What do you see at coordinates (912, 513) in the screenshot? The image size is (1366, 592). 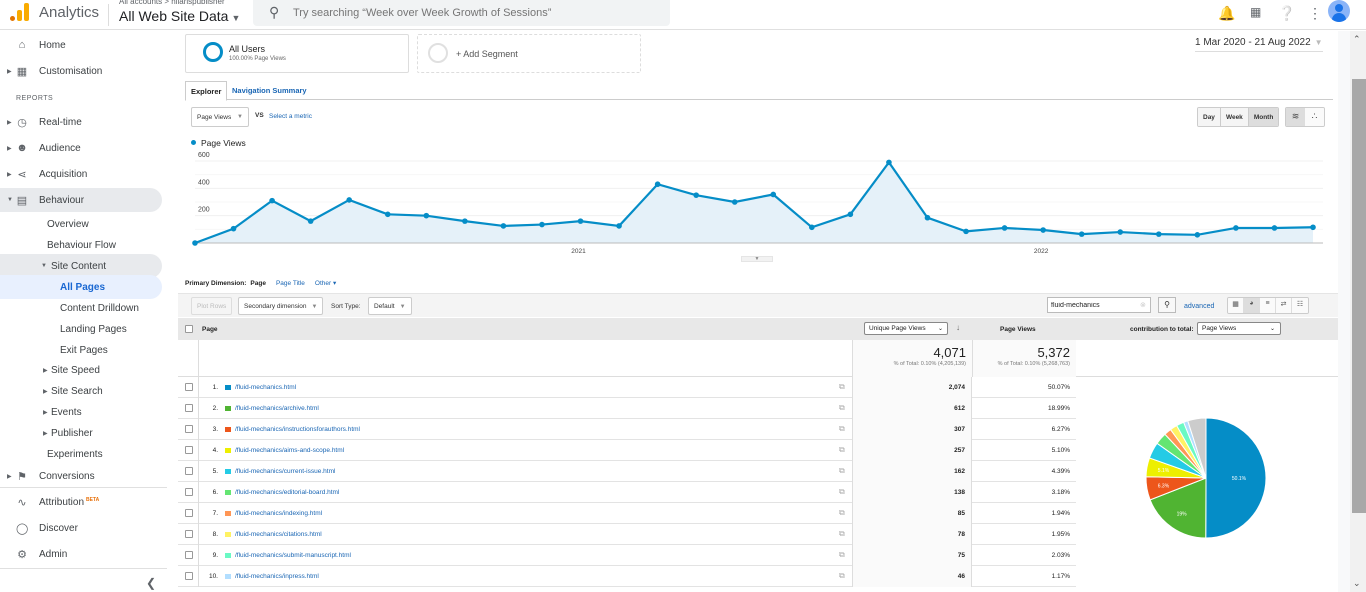 I see `unique-page-views-cell: 85` at bounding box center [912, 513].